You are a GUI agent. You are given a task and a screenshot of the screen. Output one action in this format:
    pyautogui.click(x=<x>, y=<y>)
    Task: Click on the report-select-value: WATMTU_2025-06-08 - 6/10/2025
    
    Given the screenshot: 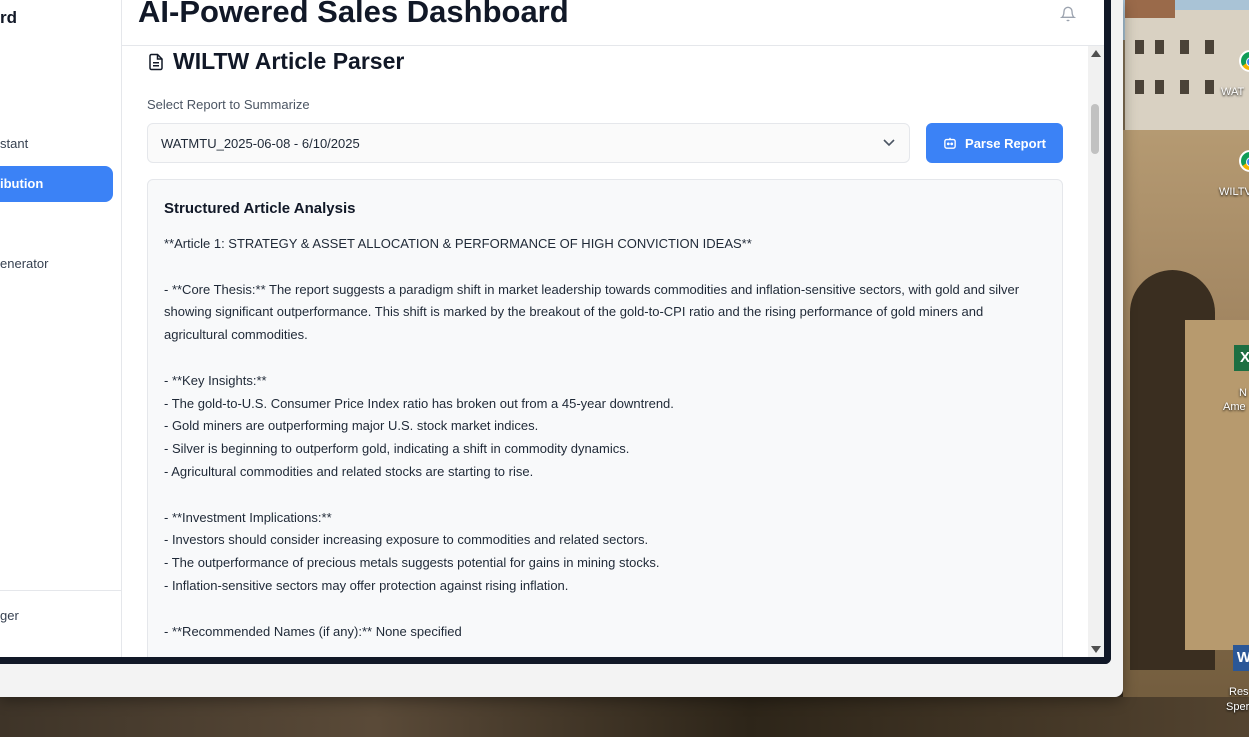 What is the action you would take?
    pyautogui.click(x=260, y=143)
    